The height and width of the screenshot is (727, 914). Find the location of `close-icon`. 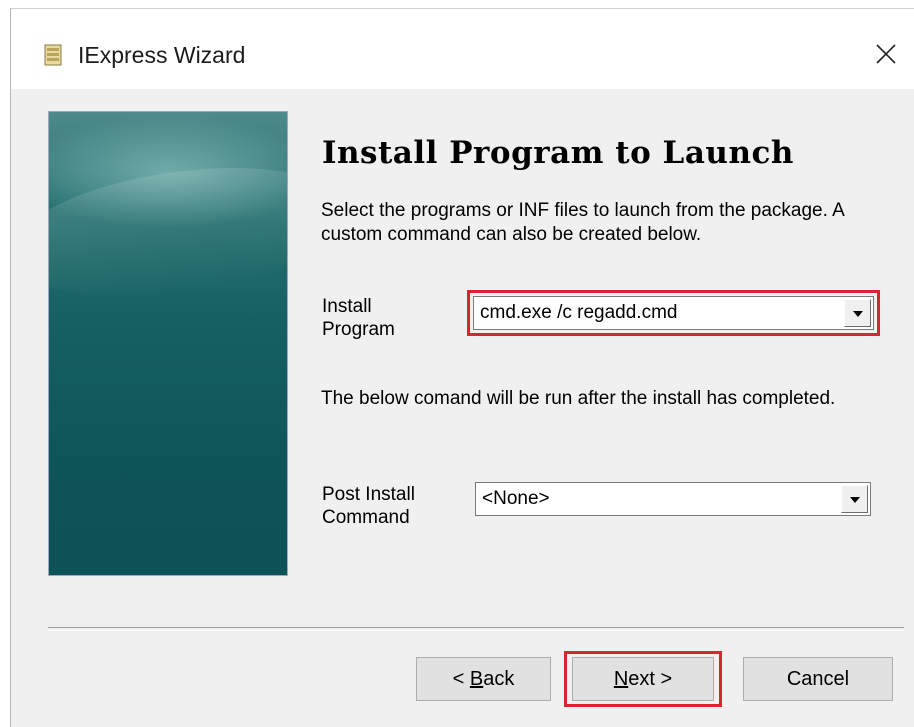

close-icon is located at coordinates (886, 54).